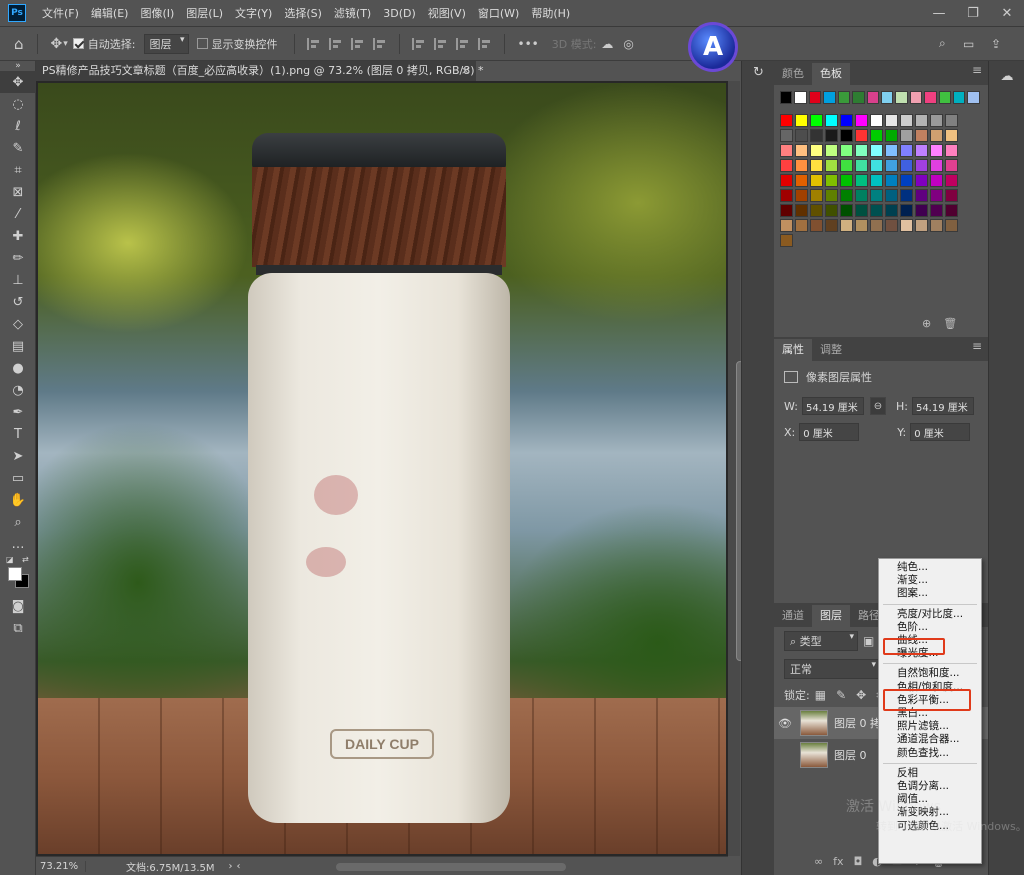  Describe the element at coordinates (878, 406) in the screenshot. I see `link-icon: ⊖` at that location.